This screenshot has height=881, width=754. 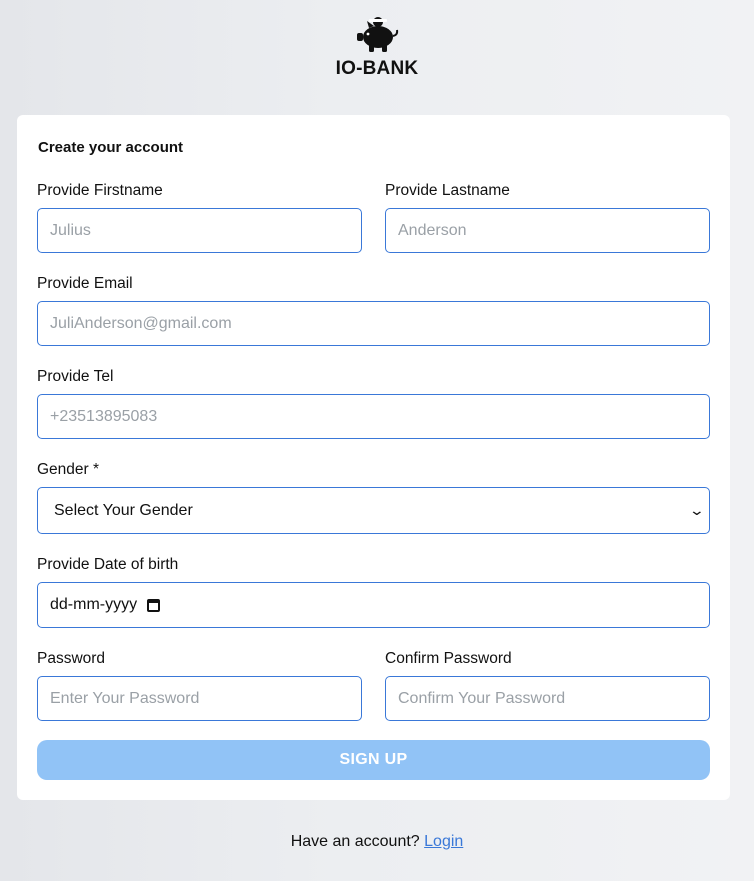 I want to click on confirm-password-field: Confirm Password, so click(x=547, y=685).